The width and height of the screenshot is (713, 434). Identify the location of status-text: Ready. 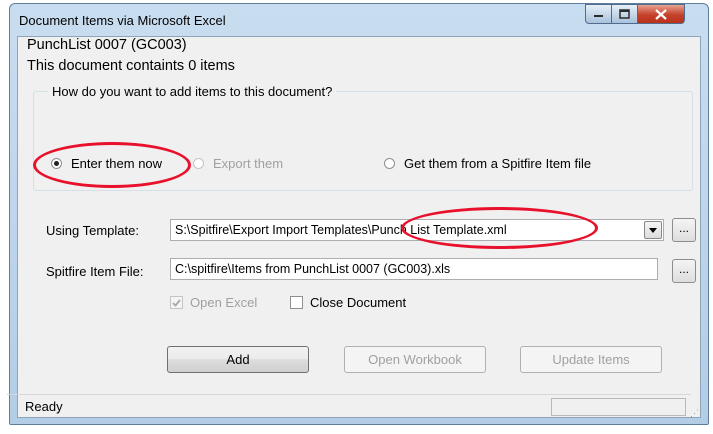
(44, 406).